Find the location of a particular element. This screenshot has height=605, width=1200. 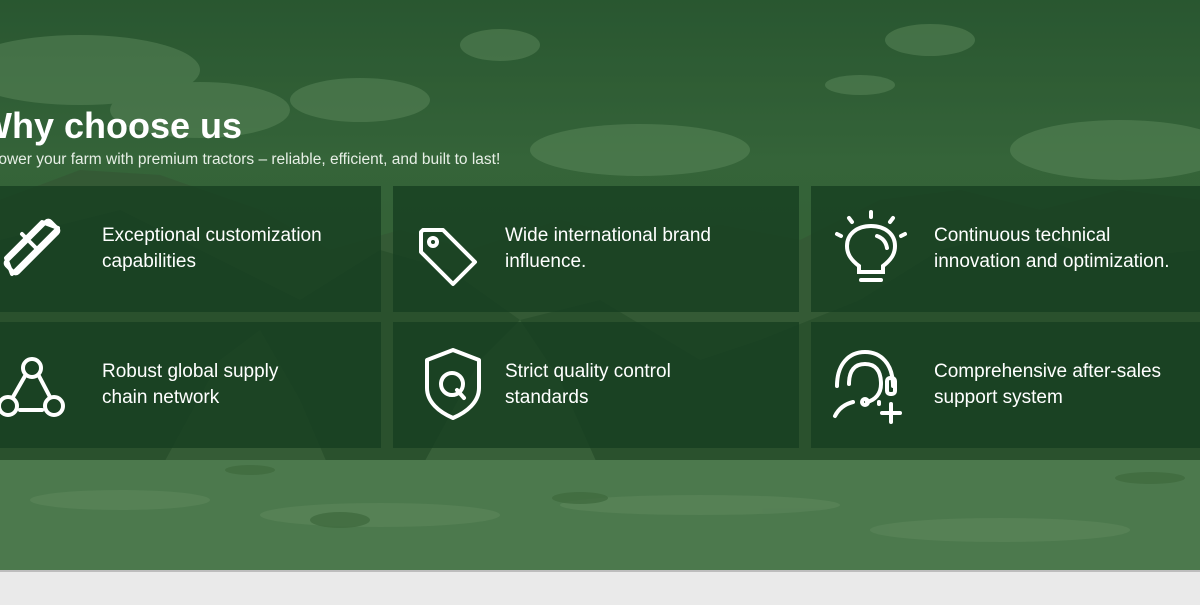

feature-label: Strict quality control standards is located at coordinates (588, 384).